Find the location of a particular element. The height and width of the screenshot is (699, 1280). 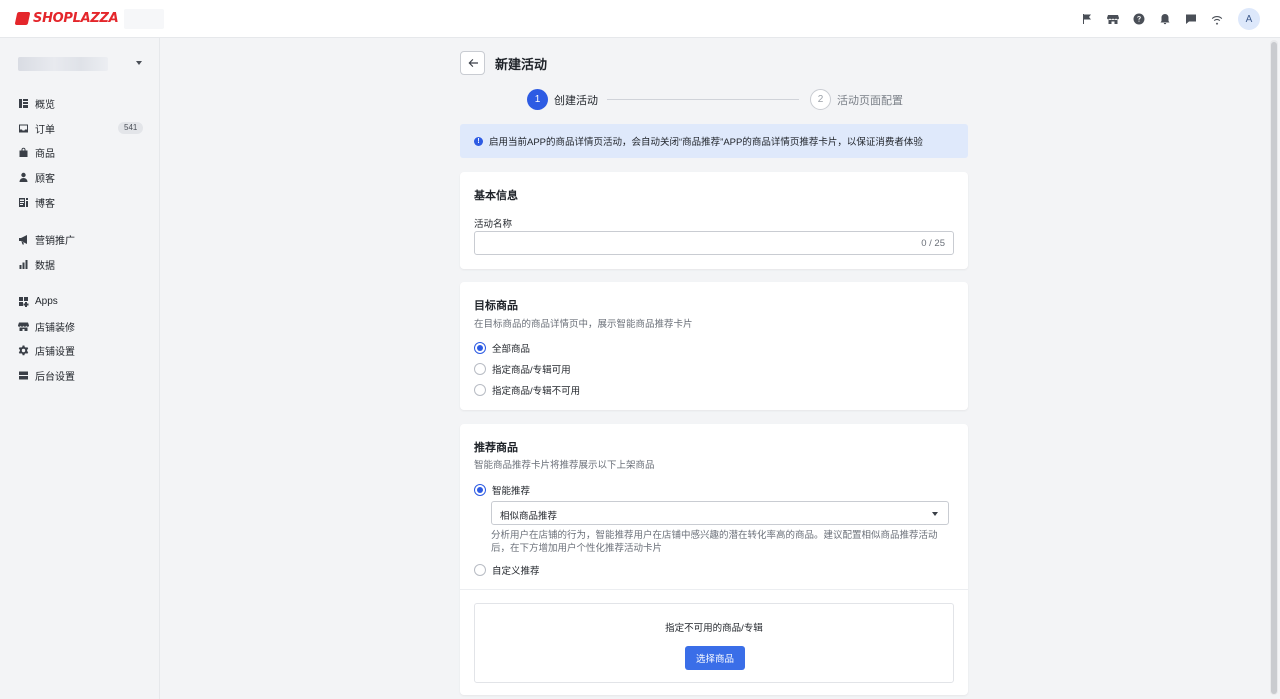

nav-group-settings: Apps 店铺装修 店铺设置 后台设置 is located at coordinates (80, 338).